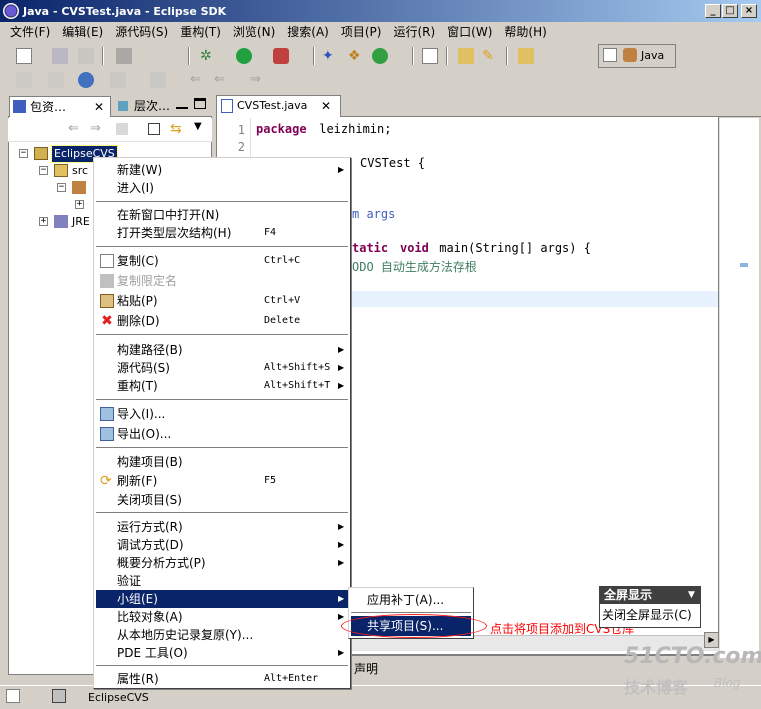 The image size is (761, 709). I want to click on menu-item-refactor: 重构(T) Alt+Shift+T ▶, so click(222, 386).